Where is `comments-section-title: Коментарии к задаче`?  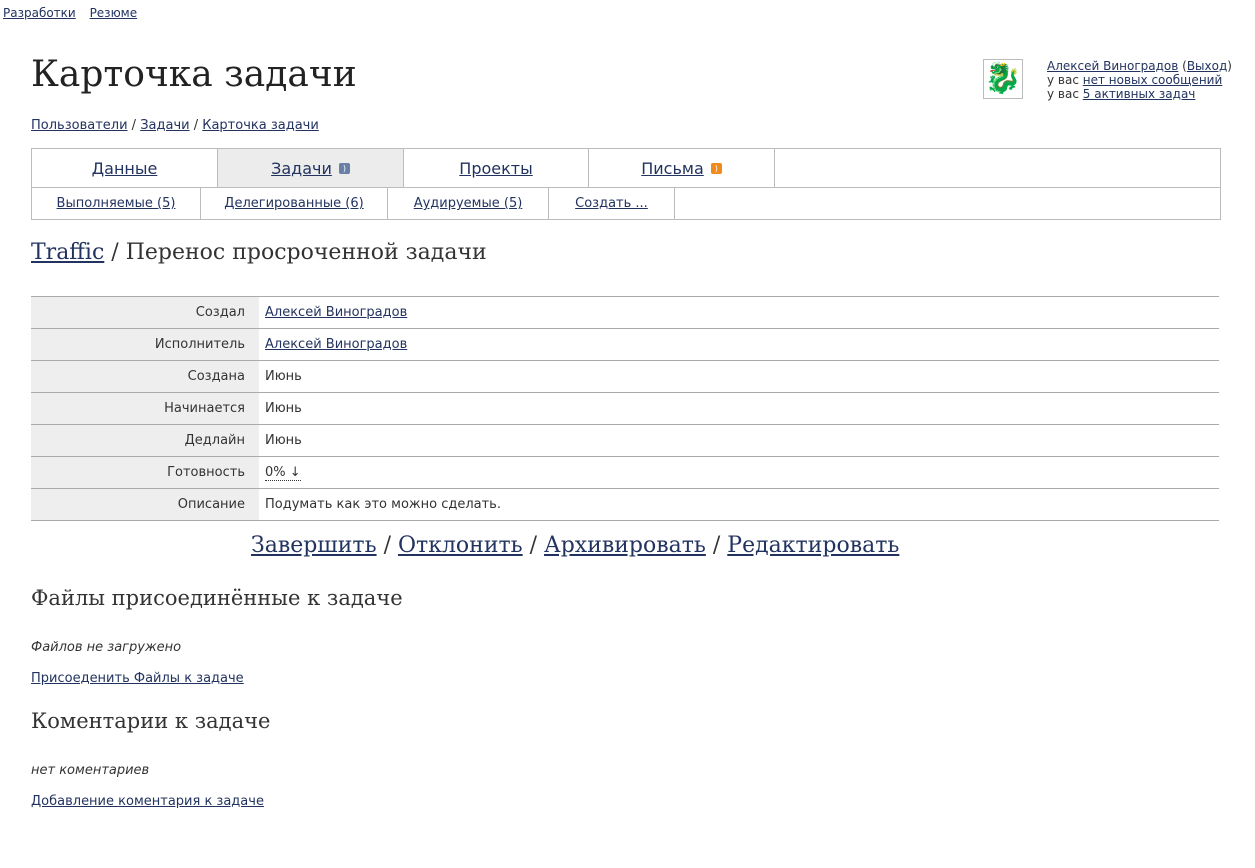
comments-section-title: Коментарии к задаче is located at coordinates (151, 721).